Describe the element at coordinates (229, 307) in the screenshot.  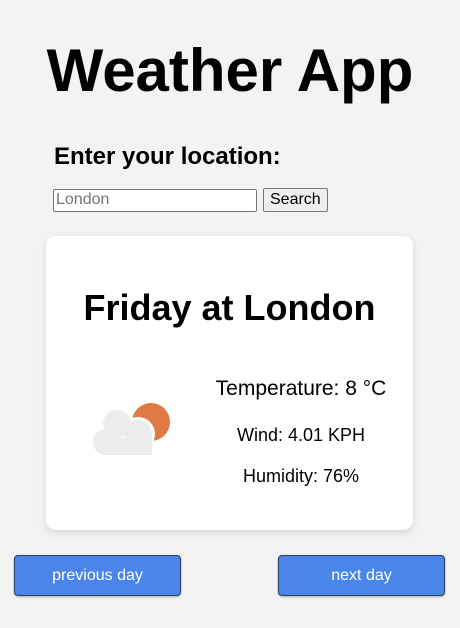
I see `forecast-title: Friday at London` at that location.